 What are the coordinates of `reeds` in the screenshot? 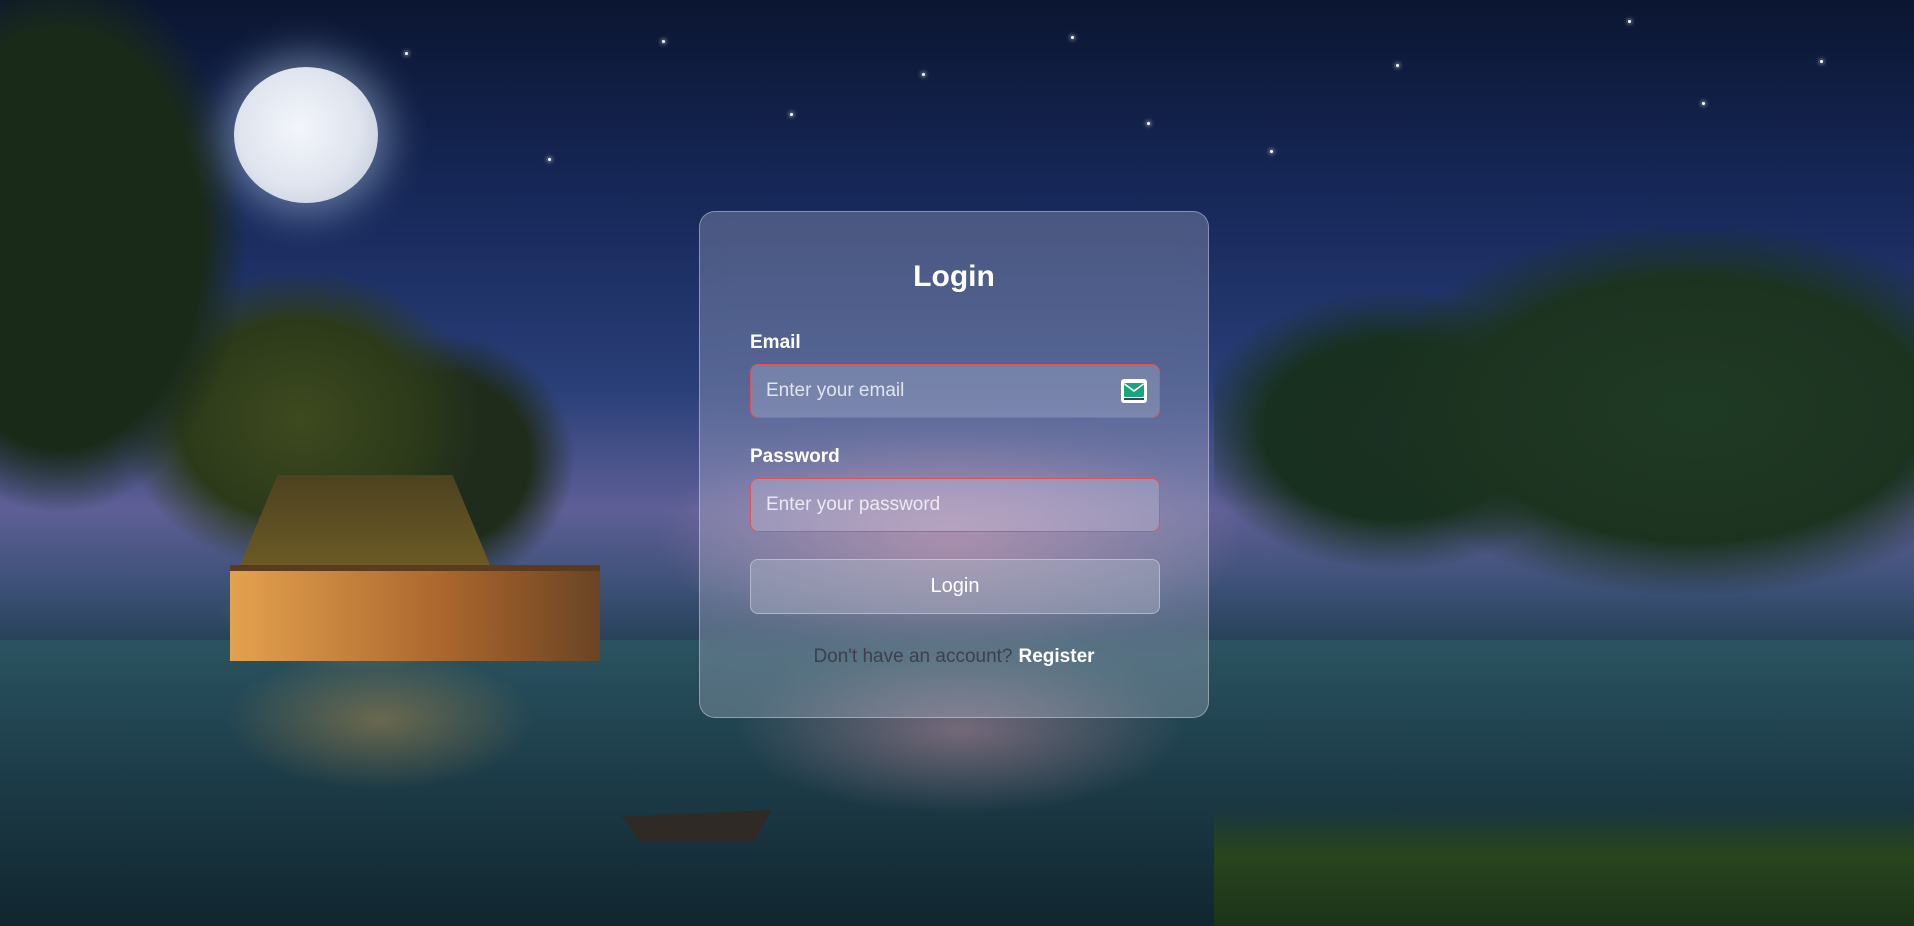 It's located at (1564, 866).